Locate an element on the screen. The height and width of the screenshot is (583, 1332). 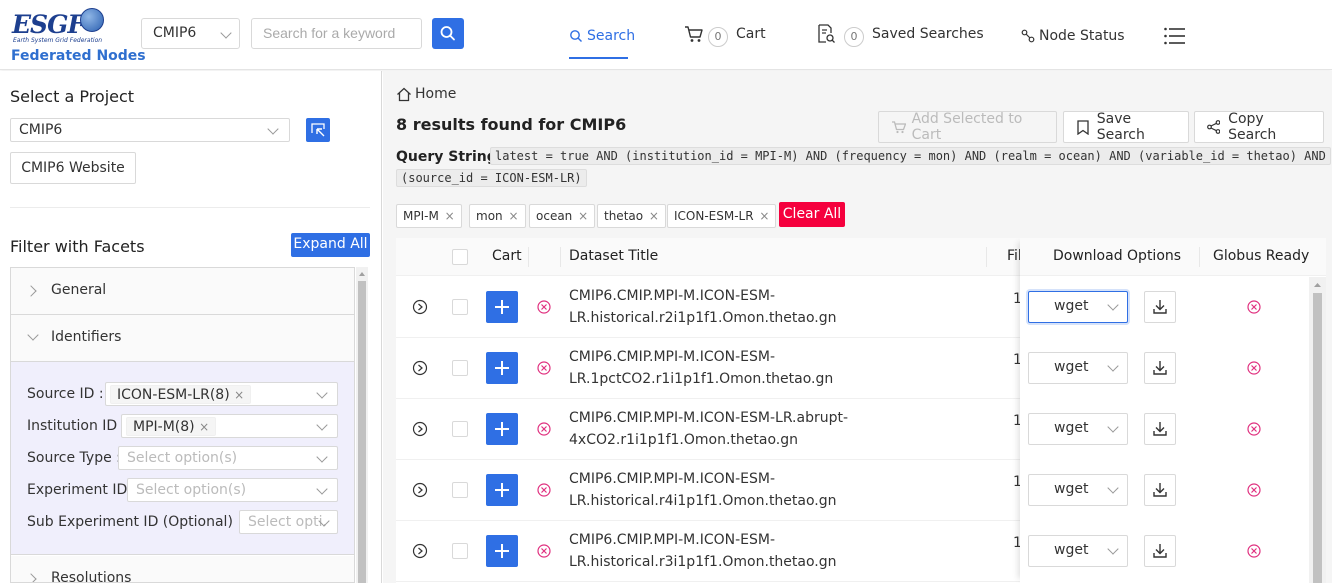
copy-search-button: Copy Search is located at coordinates (1259, 127).